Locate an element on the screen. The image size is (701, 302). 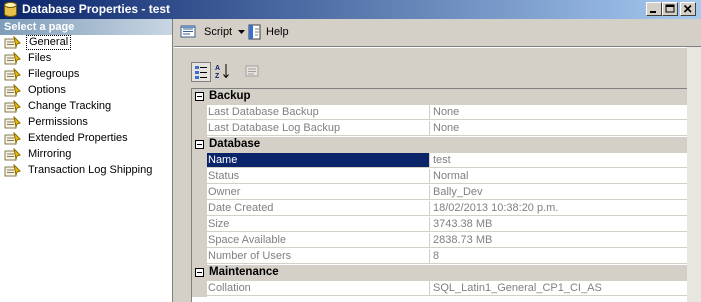
main-toolbar: Script Help is located at coordinates (437, 32).